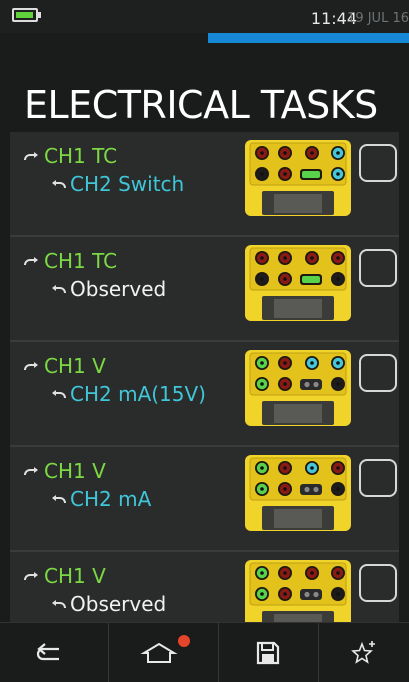  Describe the element at coordinates (378, 18) in the screenshot. I see `date: 19 JUL 16` at that location.